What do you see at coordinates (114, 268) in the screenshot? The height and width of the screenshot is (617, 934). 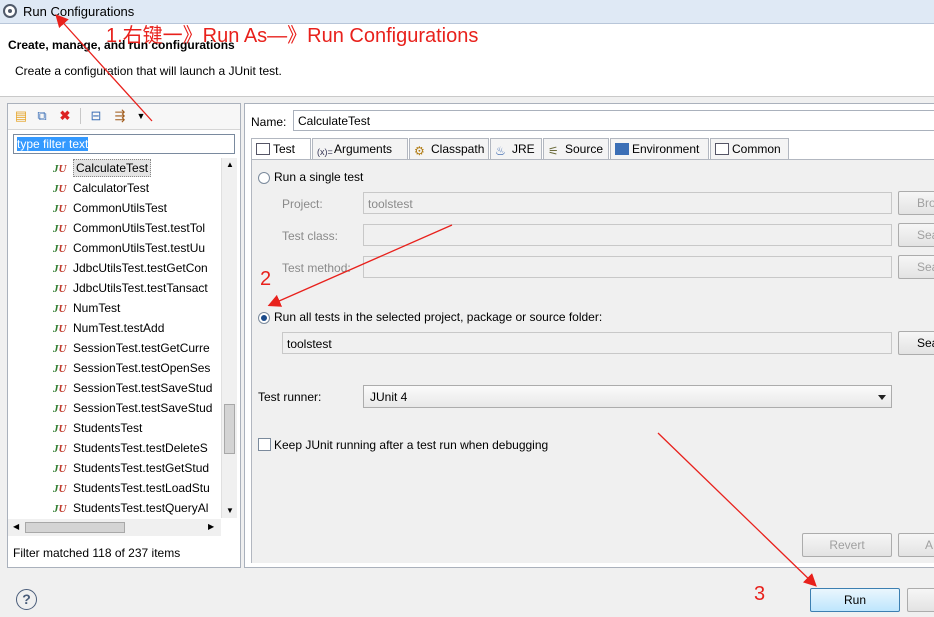 I see `tree-item: JU JdbcUtilsTest.testGetCon` at bounding box center [114, 268].